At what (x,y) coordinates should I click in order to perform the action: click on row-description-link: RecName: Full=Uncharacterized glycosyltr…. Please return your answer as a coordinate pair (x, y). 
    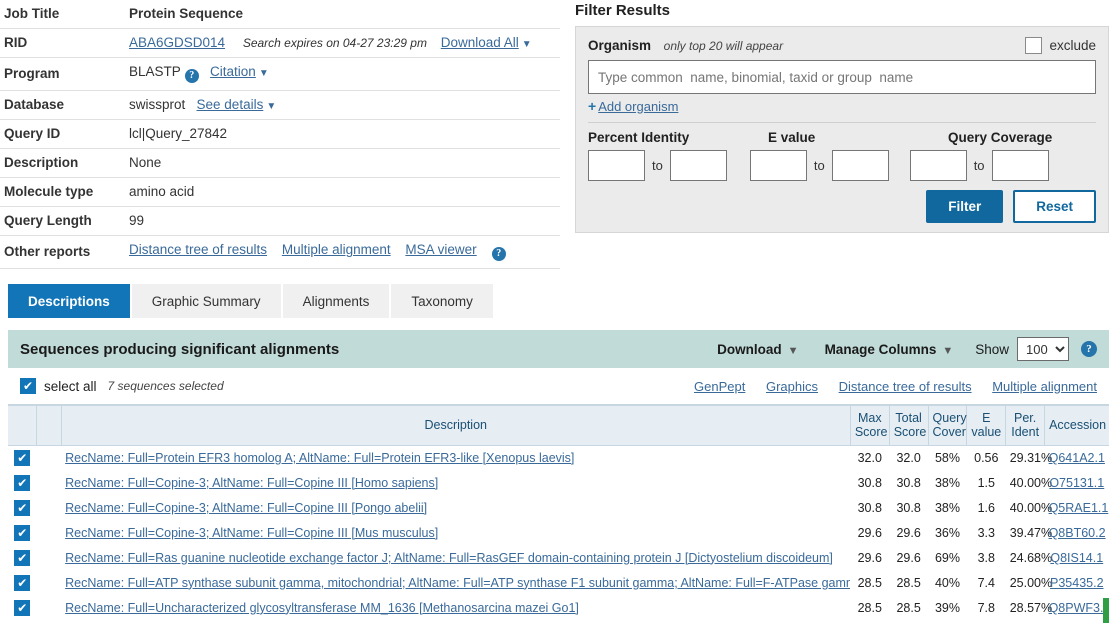
    Looking at the image, I should click on (322, 608).